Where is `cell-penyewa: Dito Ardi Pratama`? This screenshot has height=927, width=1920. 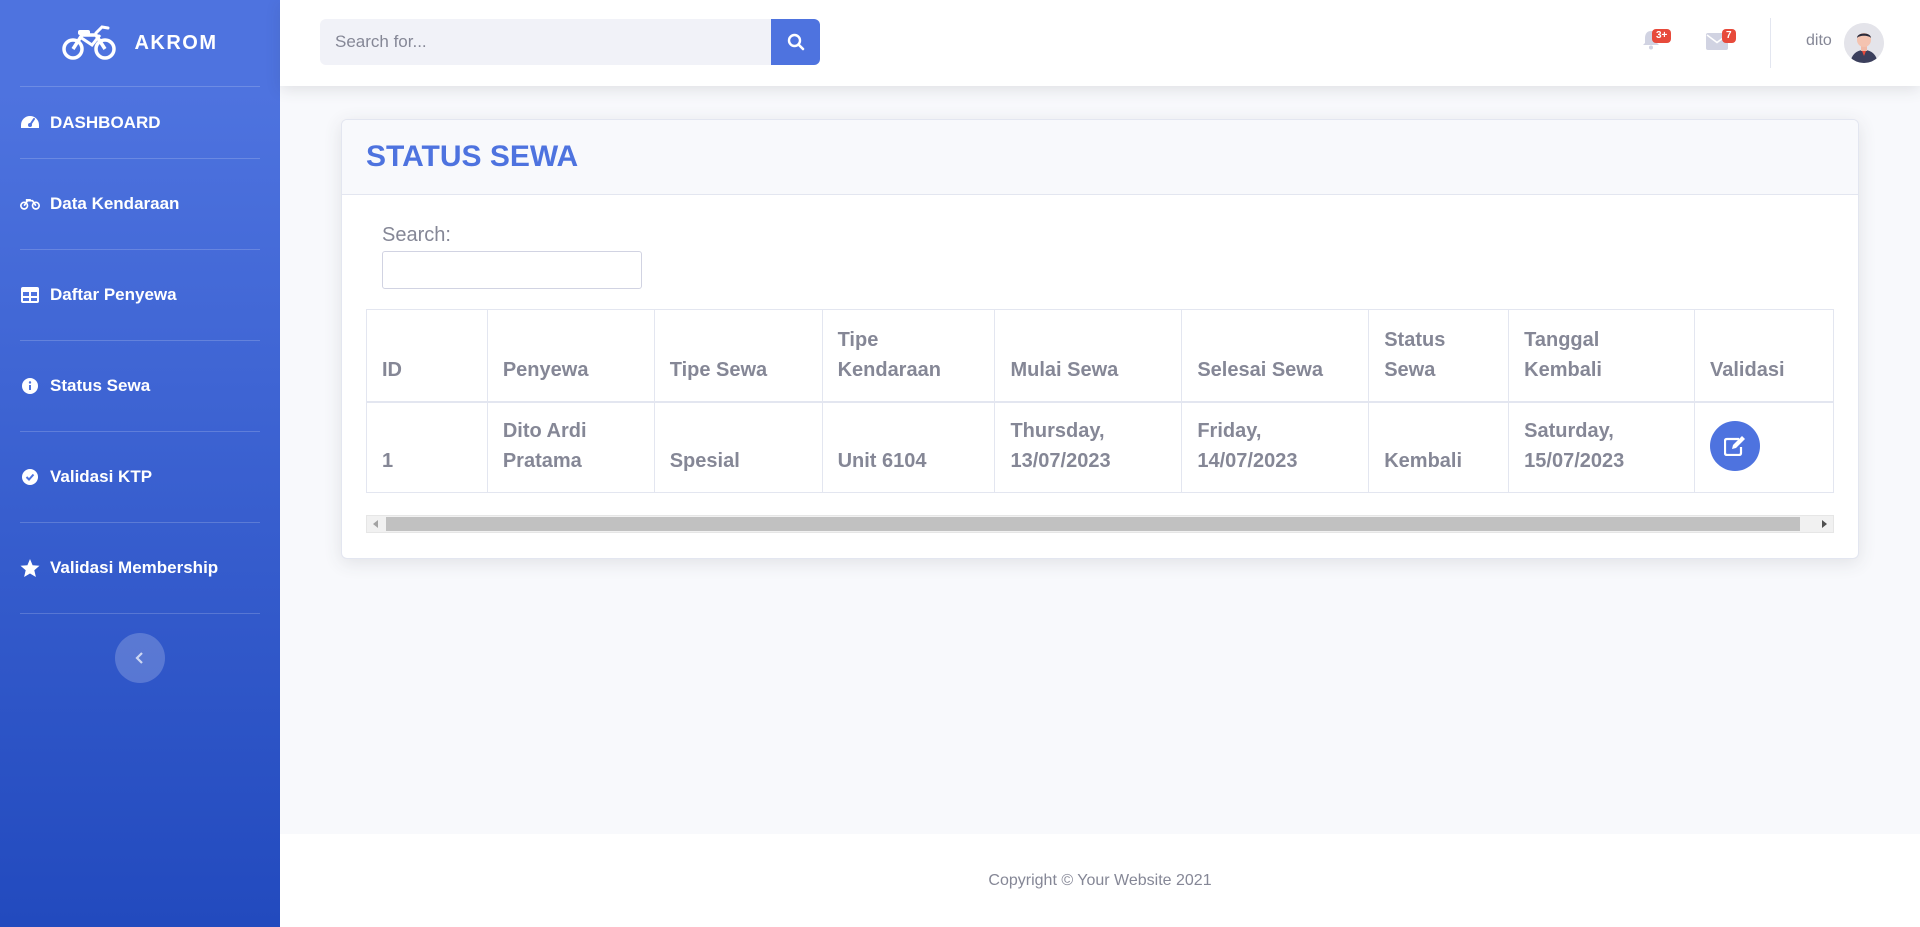
cell-penyewa: Dito Ardi Pratama is located at coordinates (570, 447).